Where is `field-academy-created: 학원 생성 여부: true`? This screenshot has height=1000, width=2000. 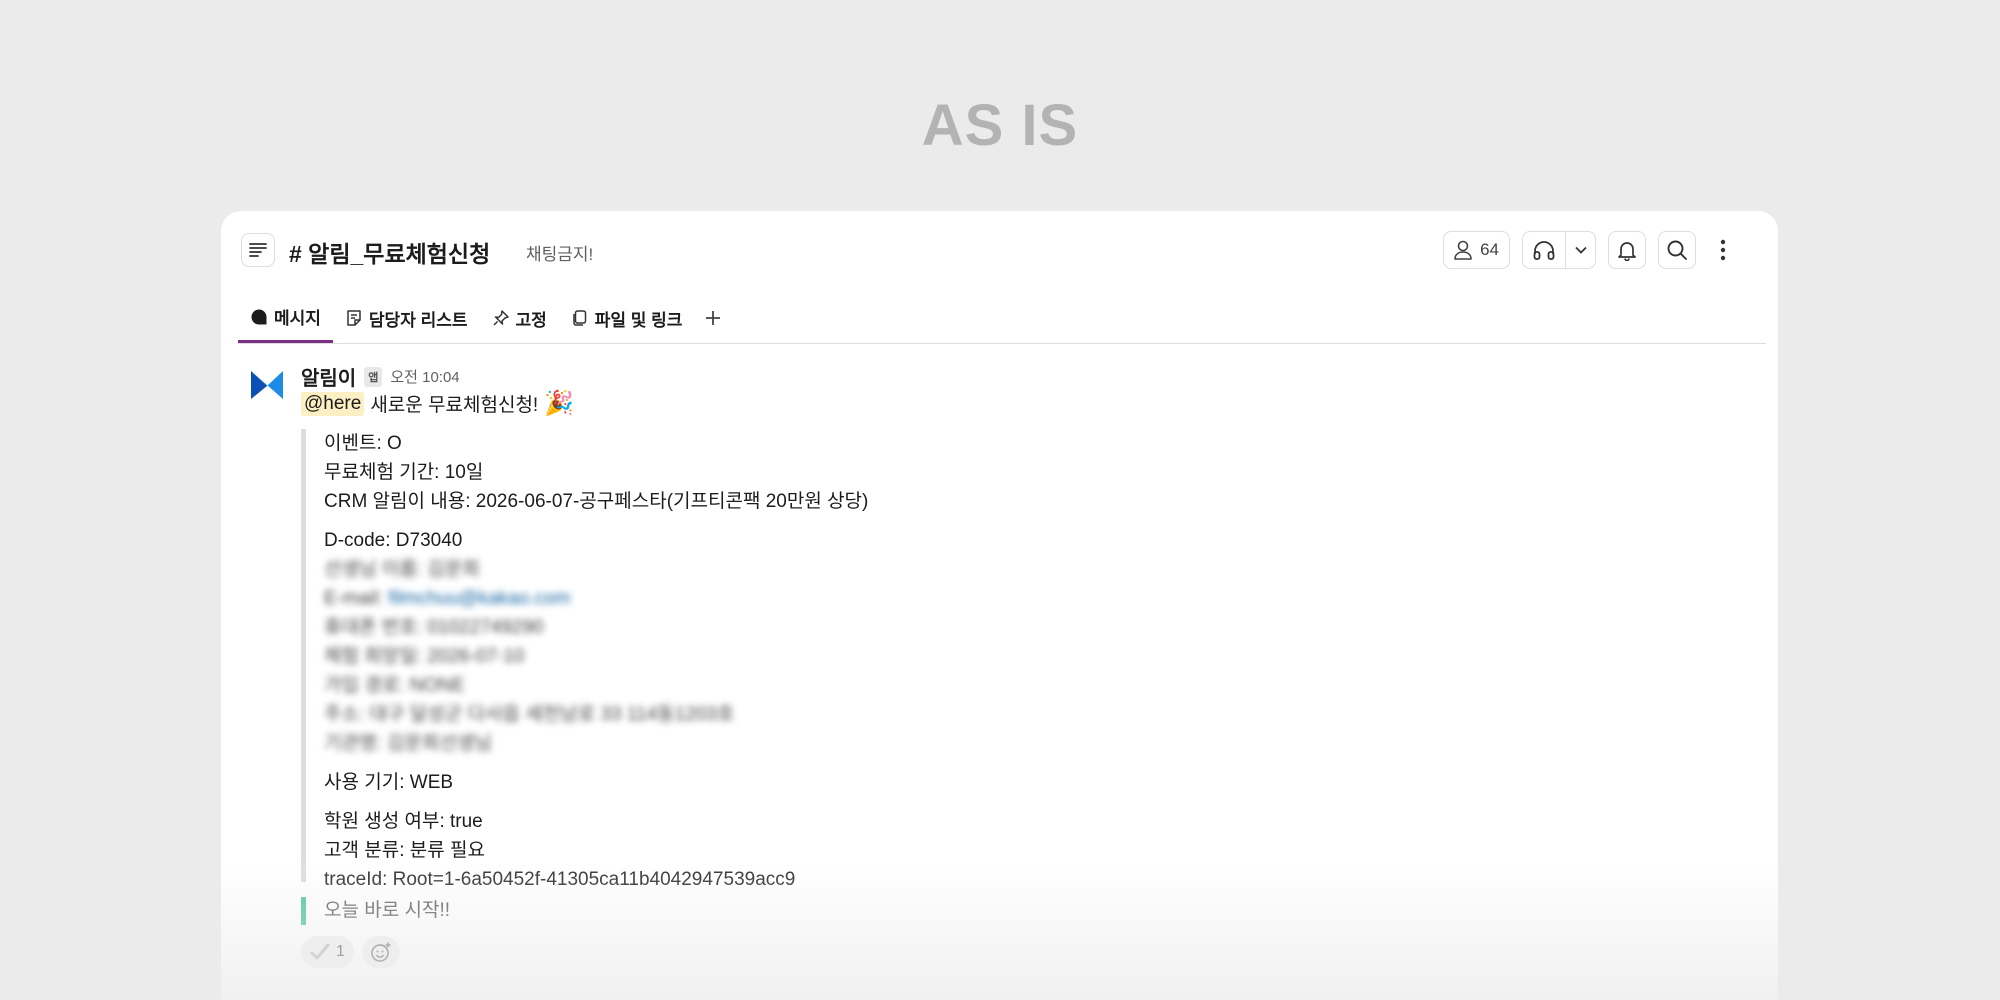
field-academy-created: 학원 생성 여부: true is located at coordinates (403, 821).